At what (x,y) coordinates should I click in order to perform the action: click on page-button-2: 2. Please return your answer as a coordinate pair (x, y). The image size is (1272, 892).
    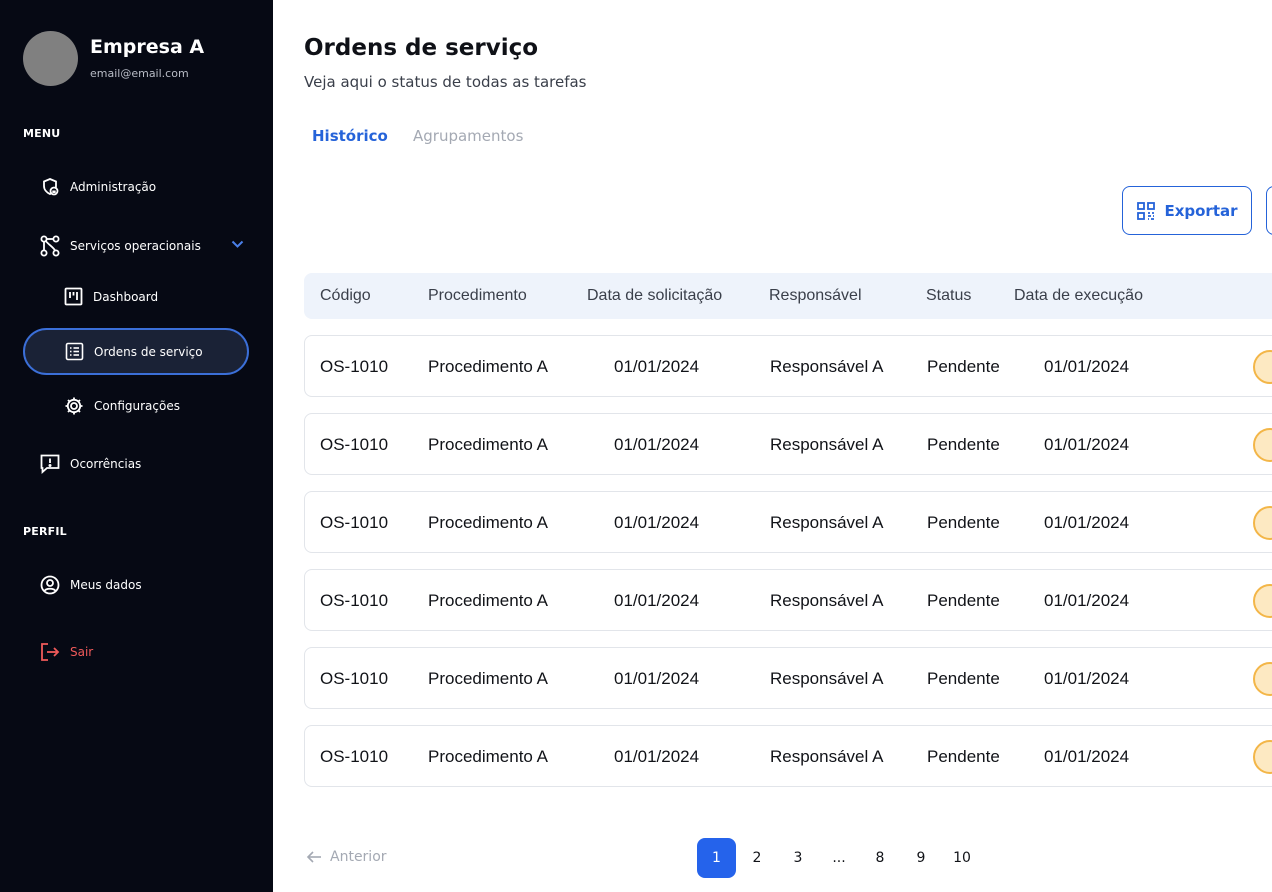
    Looking at the image, I should click on (757, 858).